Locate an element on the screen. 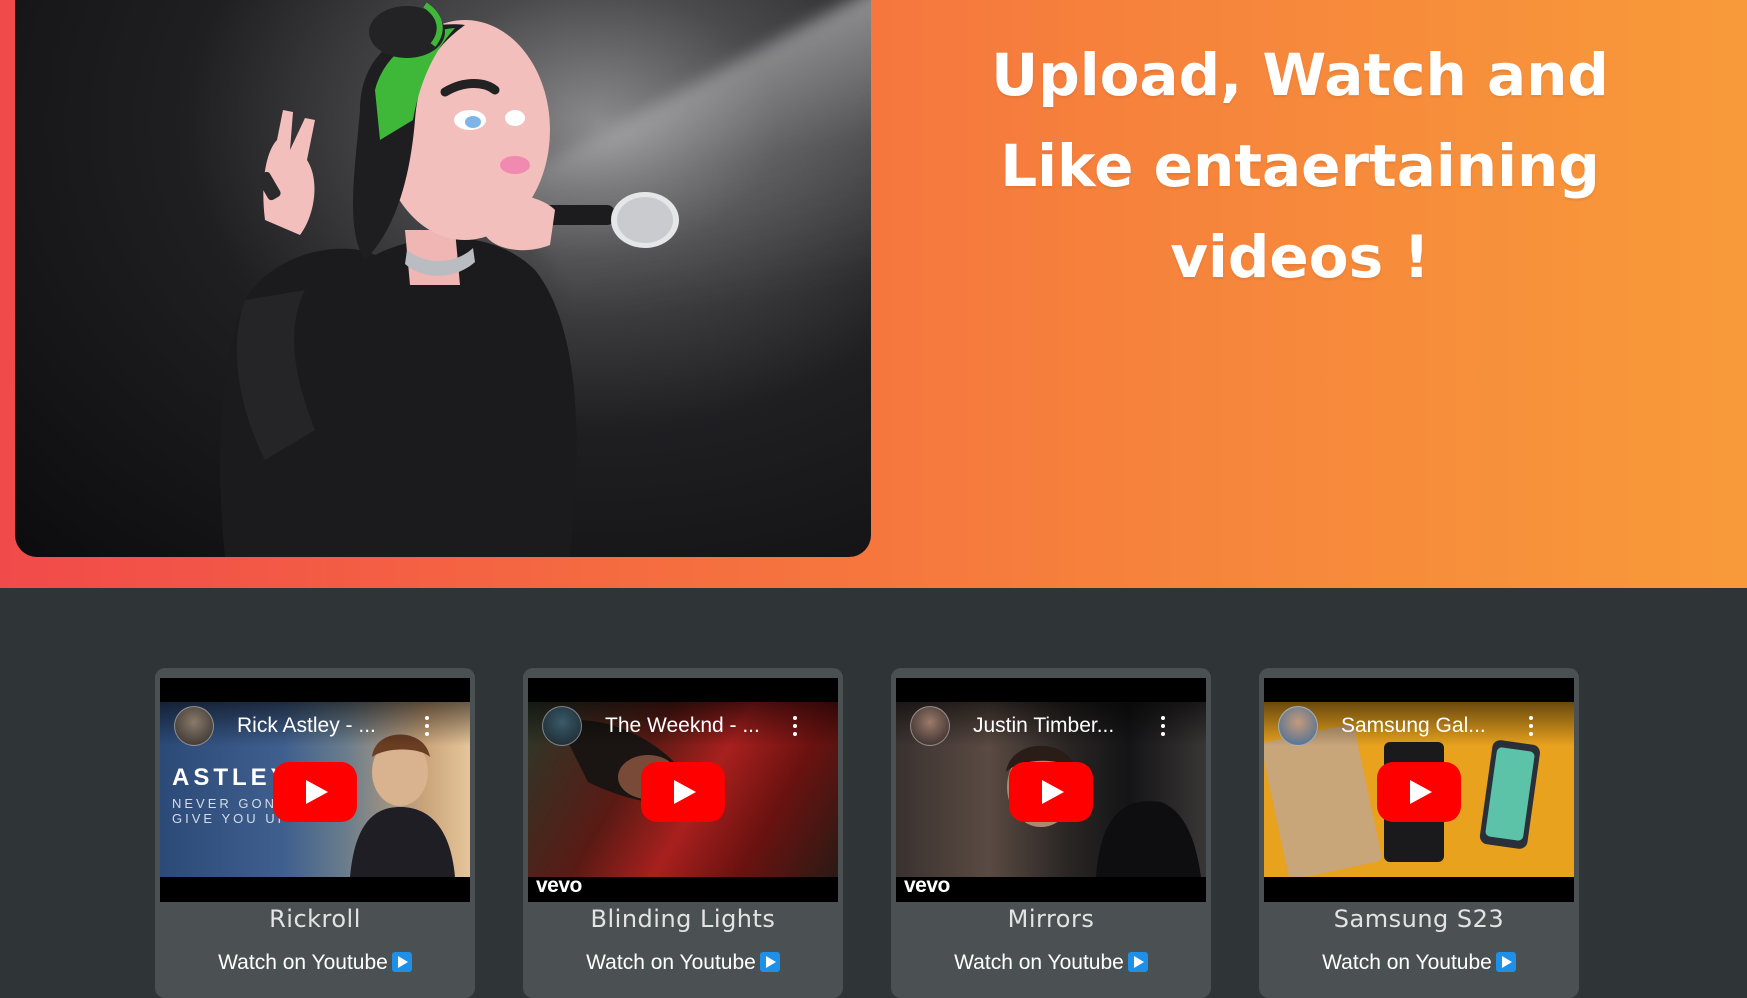  hero-headline-line: videos ! is located at coordinates (1300, 257).